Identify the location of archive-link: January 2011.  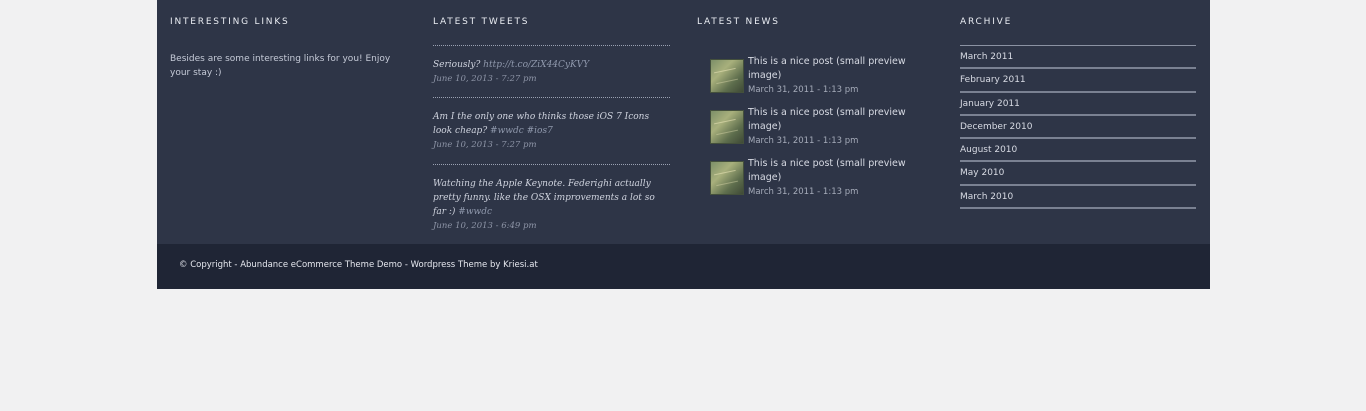
(1078, 104).